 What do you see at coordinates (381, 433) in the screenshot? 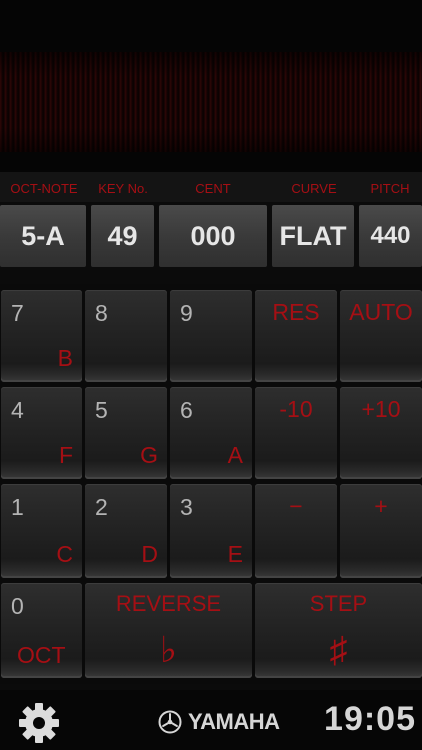
I see `plus-10-button: +10` at bounding box center [381, 433].